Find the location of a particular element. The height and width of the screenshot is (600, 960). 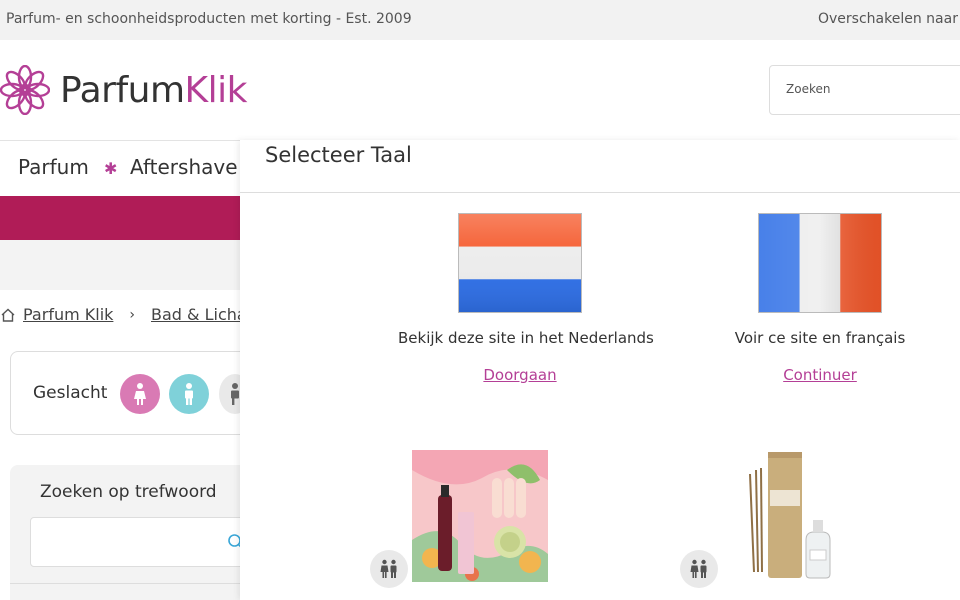

product-image-gift-set is located at coordinates (459, 519).